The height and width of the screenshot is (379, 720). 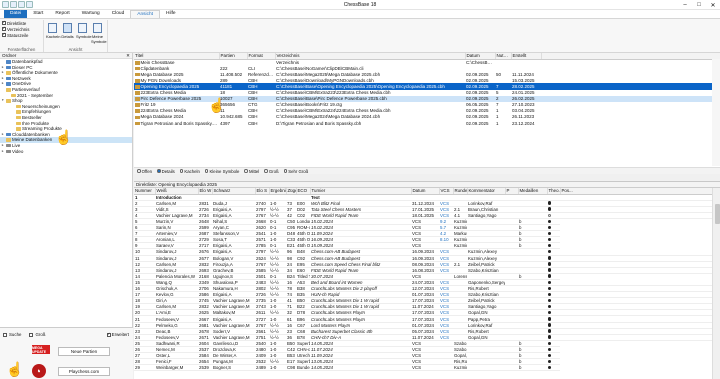 What do you see at coordinates (685, 5) in the screenshot?
I see `minimize-icon: –` at bounding box center [685, 5].